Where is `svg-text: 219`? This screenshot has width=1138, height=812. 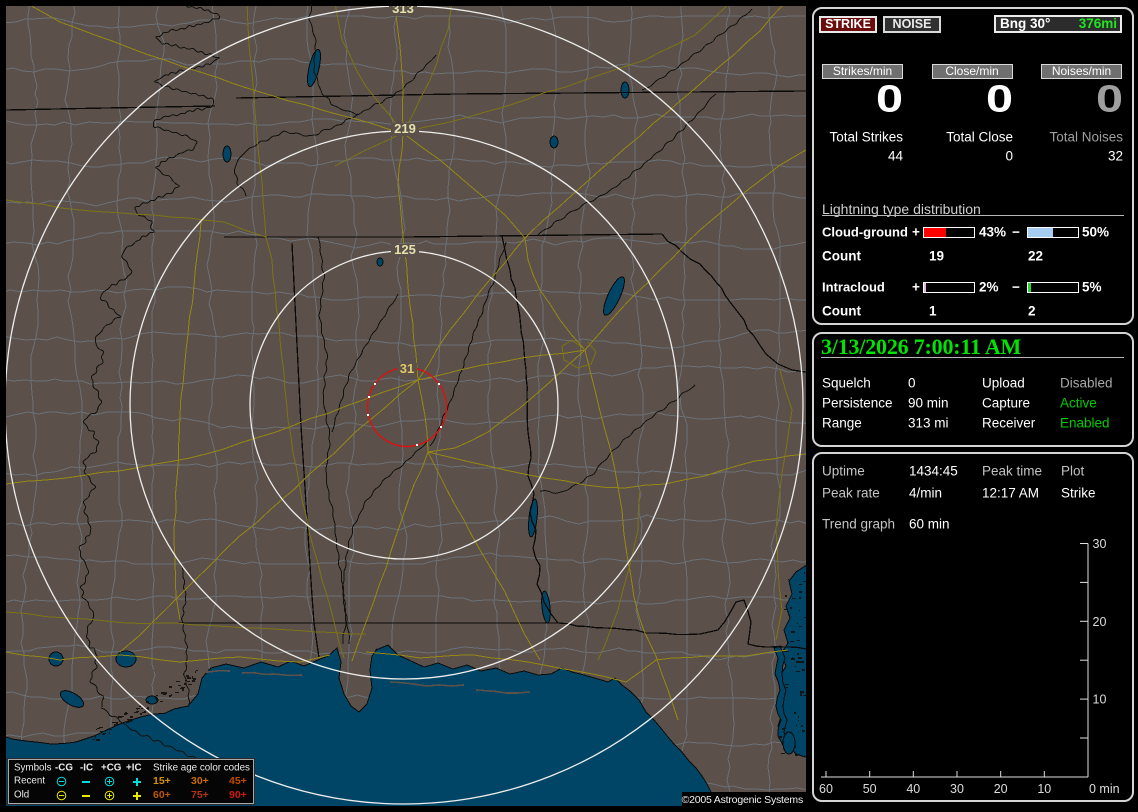
svg-text: 219 is located at coordinates (405, 128).